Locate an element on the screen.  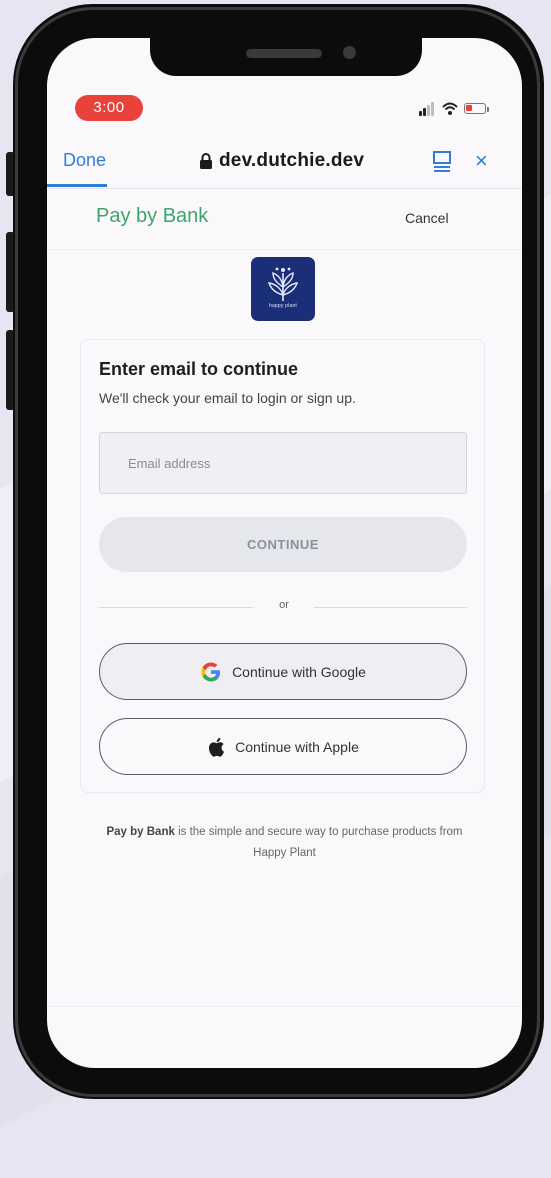
apple-icon is located at coordinates (217, 747).